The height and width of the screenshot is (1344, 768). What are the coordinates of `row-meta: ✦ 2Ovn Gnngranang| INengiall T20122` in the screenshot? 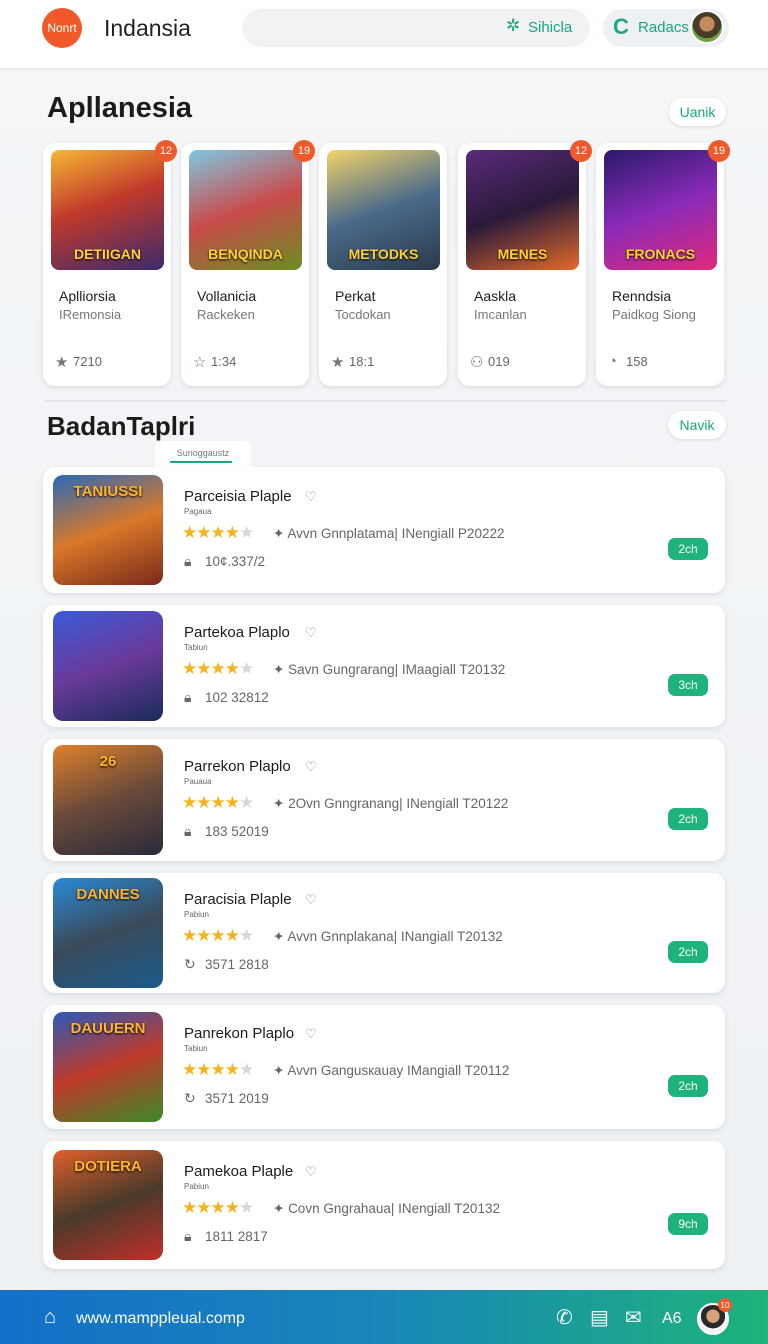 It's located at (390, 804).